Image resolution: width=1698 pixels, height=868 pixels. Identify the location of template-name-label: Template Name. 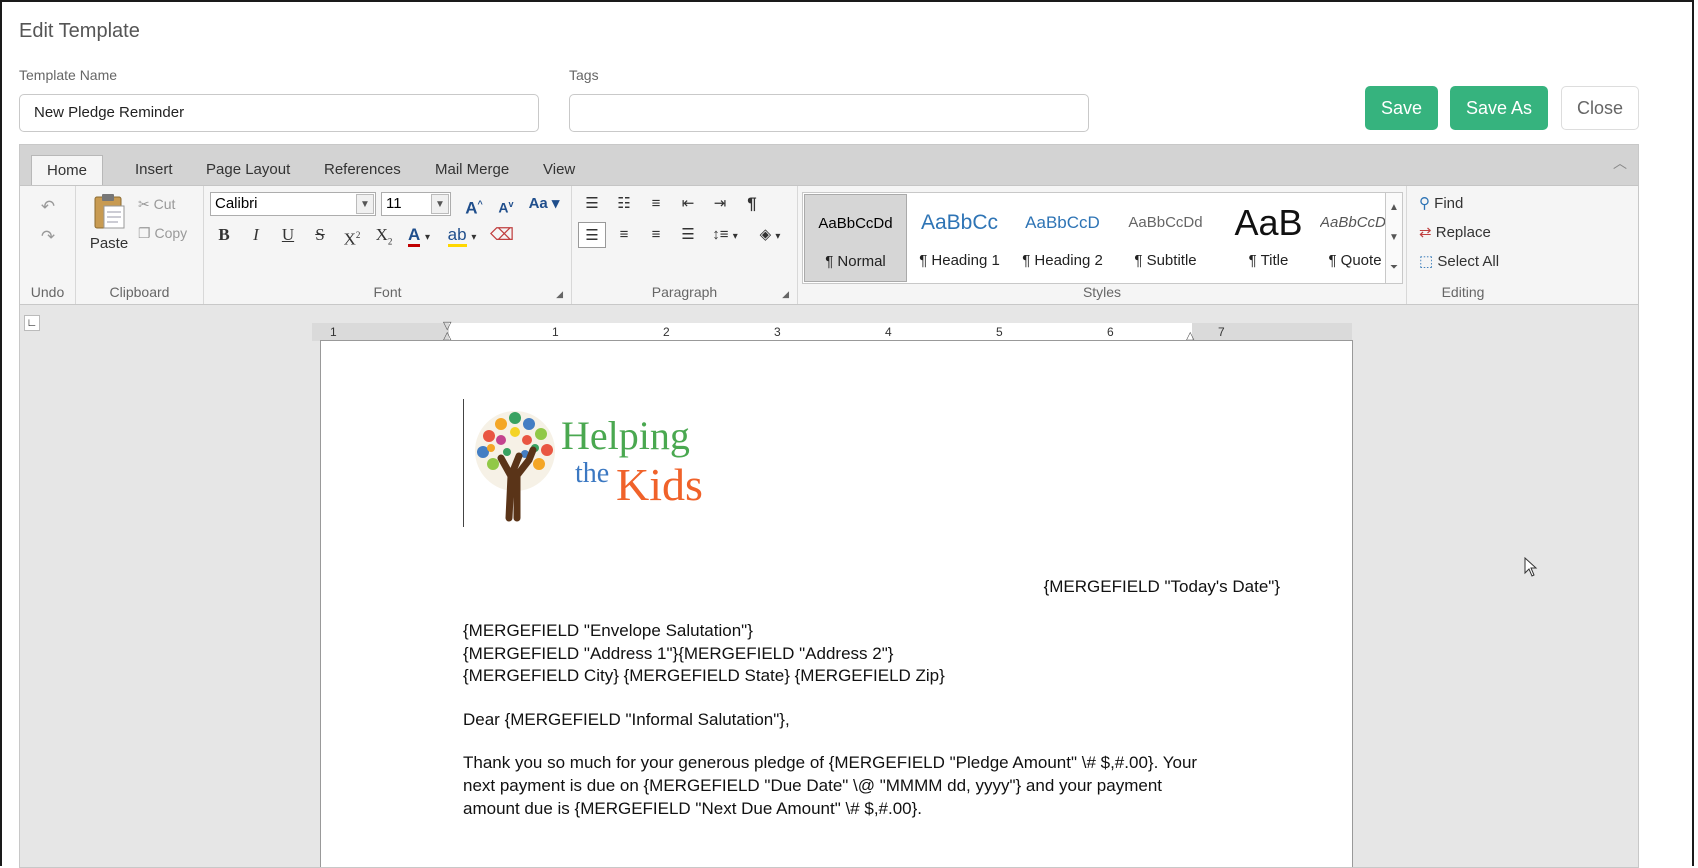
(68, 75).